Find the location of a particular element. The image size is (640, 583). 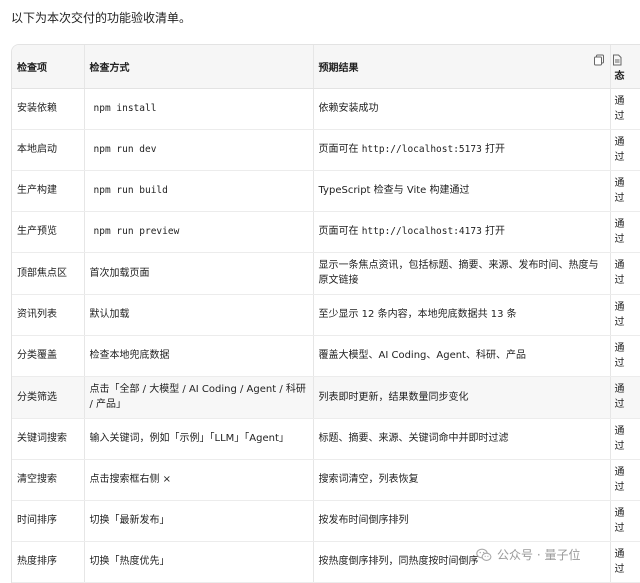

cell-item: 热度排序 is located at coordinates (48, 562).